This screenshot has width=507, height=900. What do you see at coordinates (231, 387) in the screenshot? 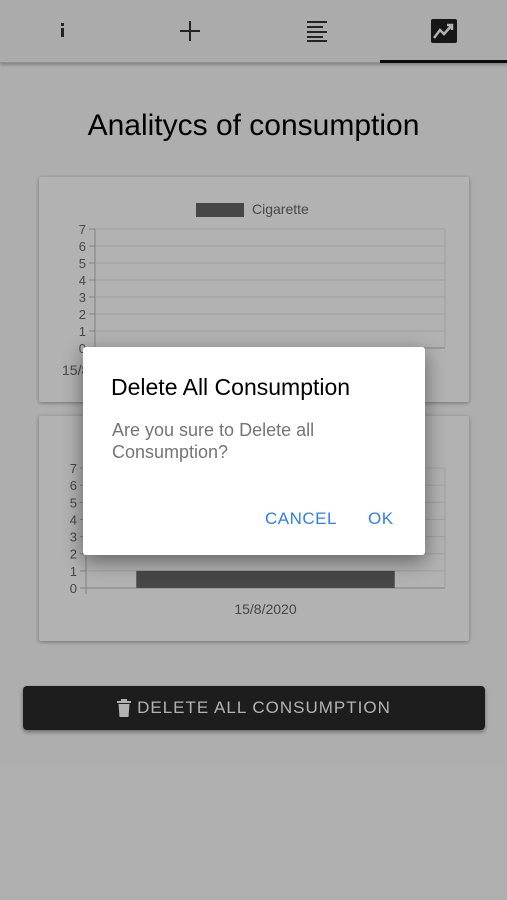
I see `dialog-title: Delete All Consumption` at bounding box center [231, 387].